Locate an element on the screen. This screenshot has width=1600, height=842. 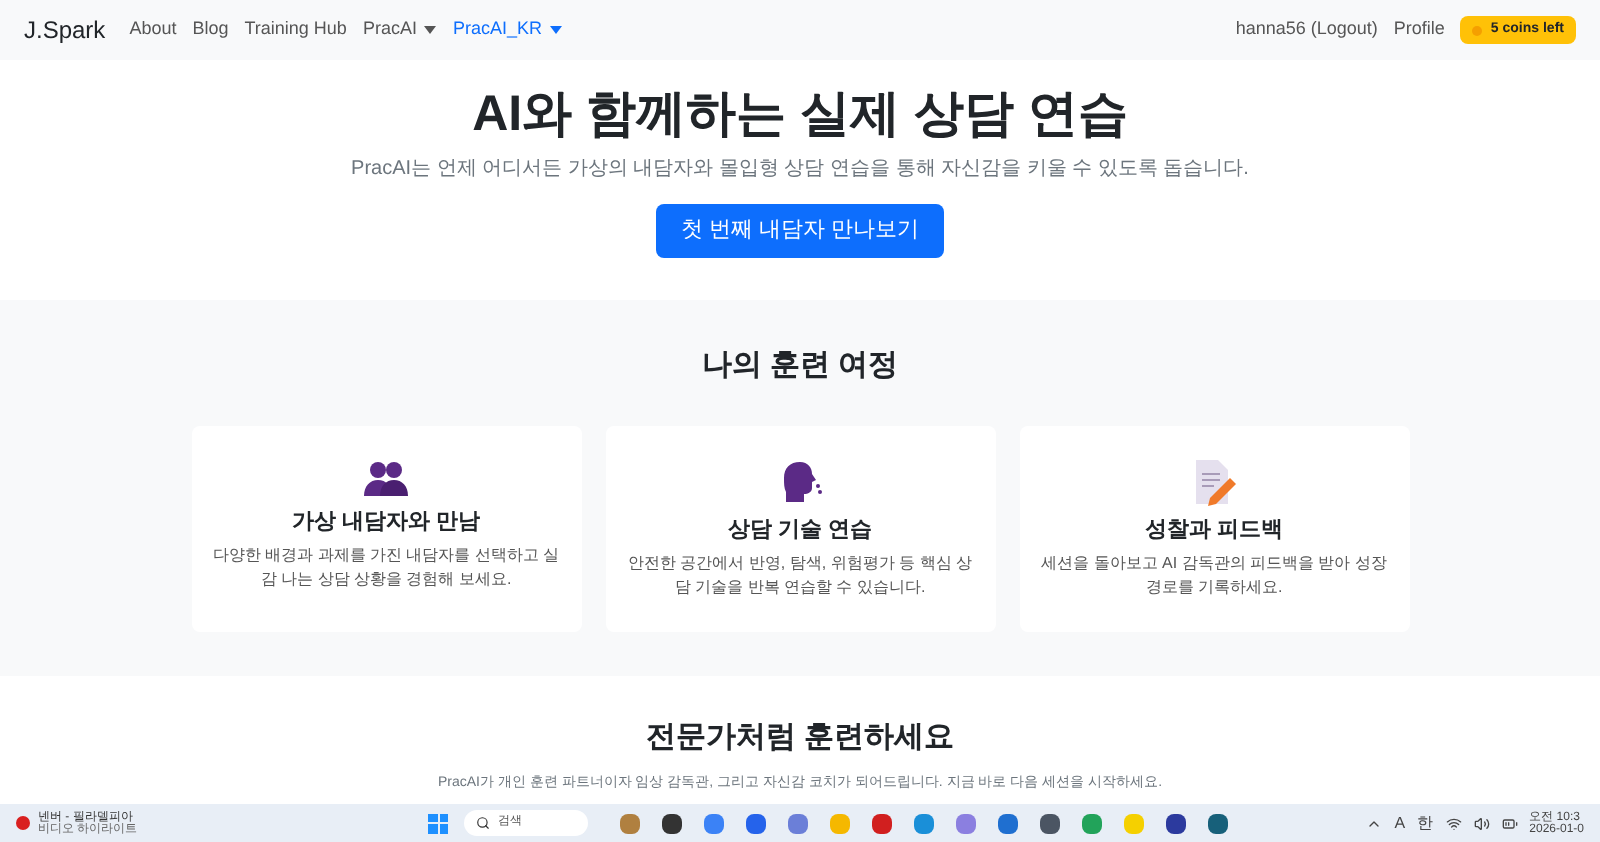
nav-link: PracAI is located at coordinates (399, 30).